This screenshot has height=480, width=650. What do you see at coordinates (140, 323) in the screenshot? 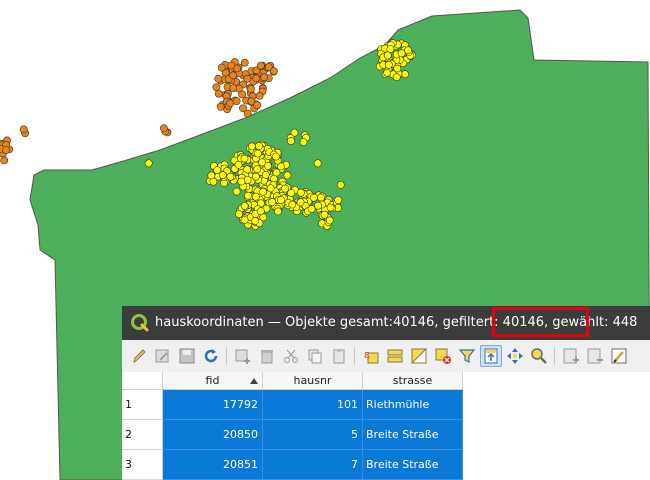
I see `qgis-logo-icon` at bounding box center [140, 323].